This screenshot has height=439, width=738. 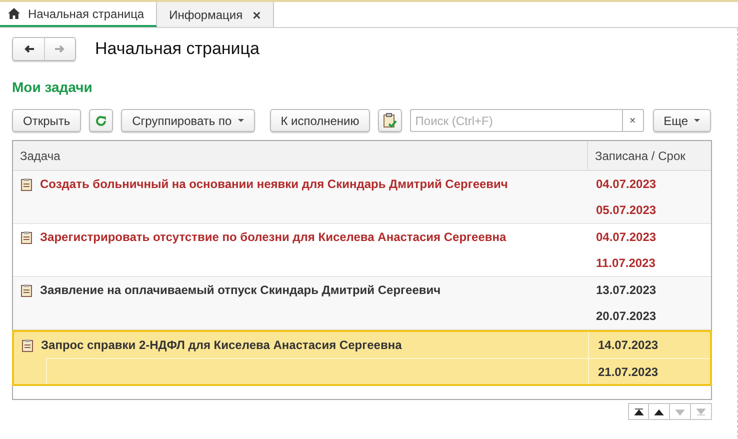 I want to click on due-date: 11.07.2023, so click(x=626, y=263).